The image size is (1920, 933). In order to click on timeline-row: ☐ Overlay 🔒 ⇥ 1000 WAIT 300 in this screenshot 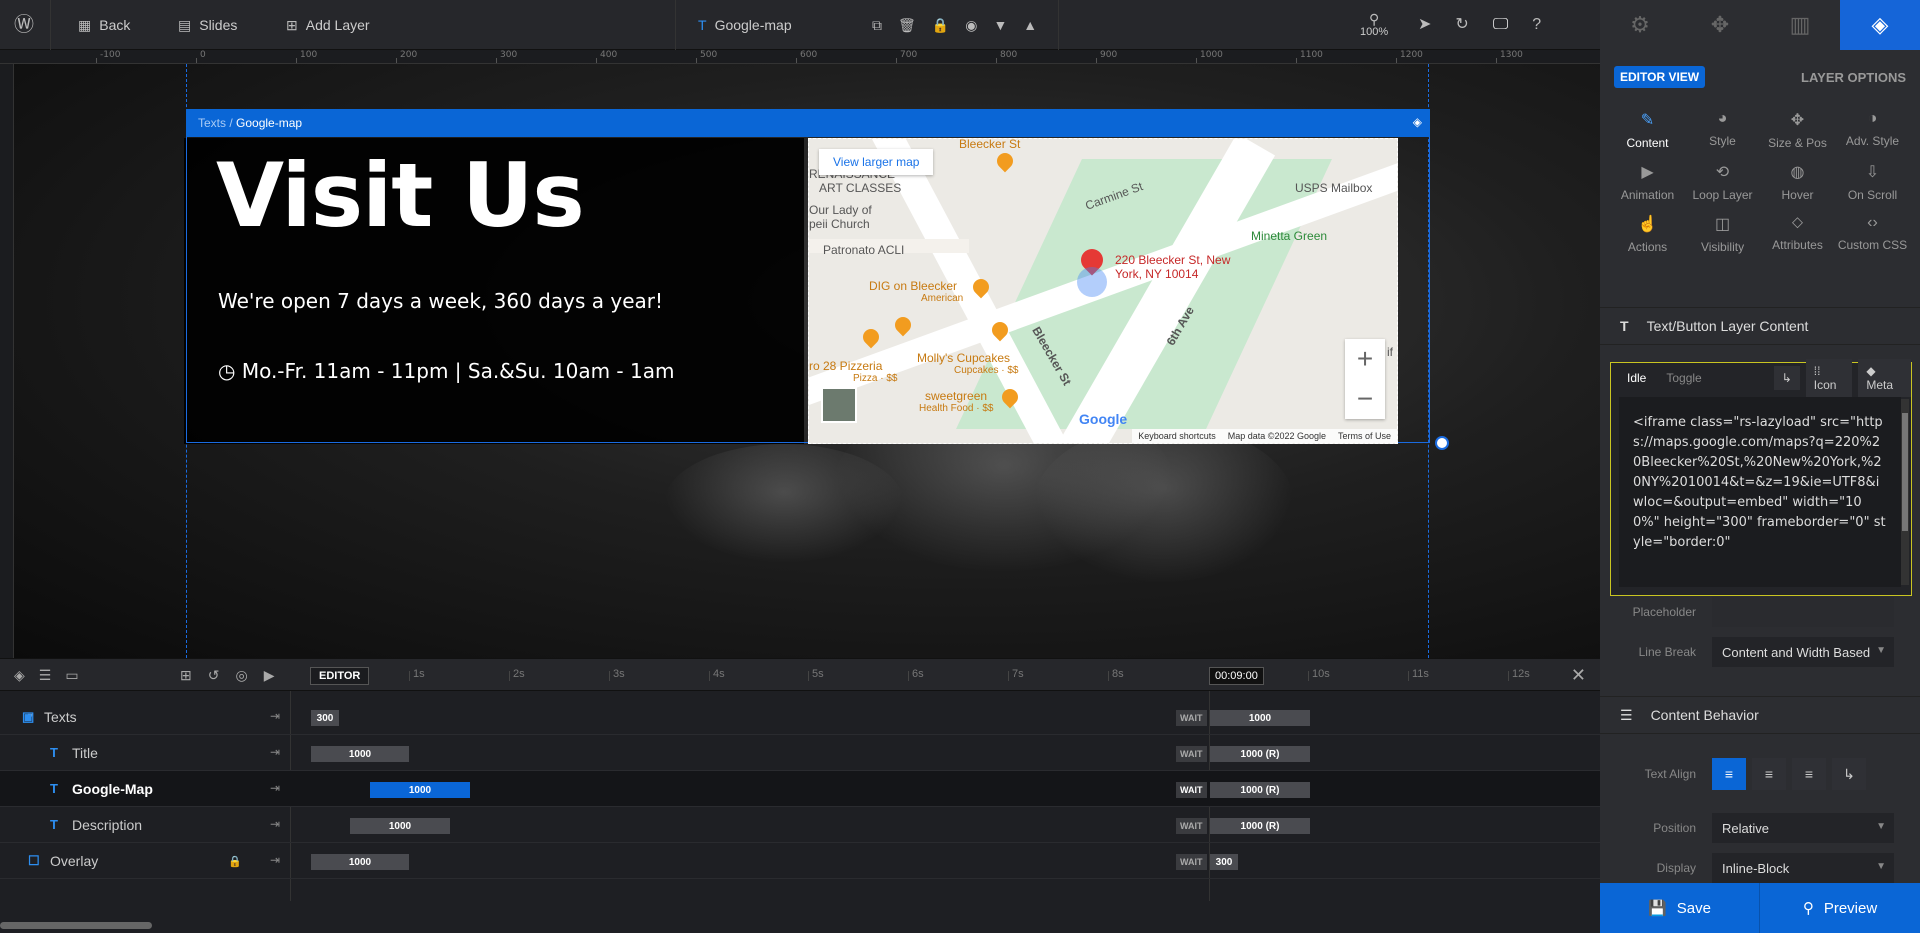, I will do `click(800, 861)`.